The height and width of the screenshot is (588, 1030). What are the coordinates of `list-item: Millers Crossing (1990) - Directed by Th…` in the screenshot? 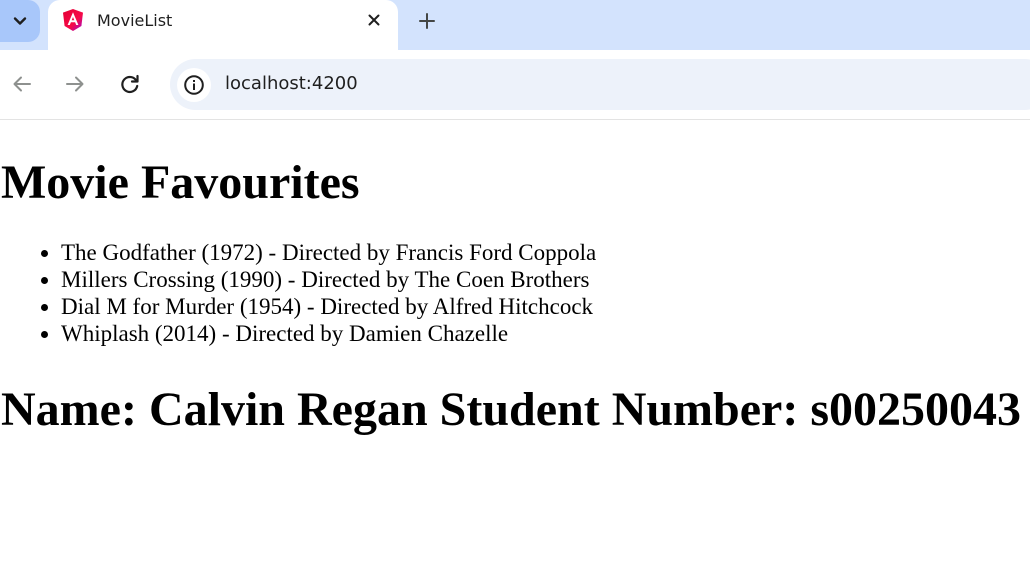 It's located at (328, 279).